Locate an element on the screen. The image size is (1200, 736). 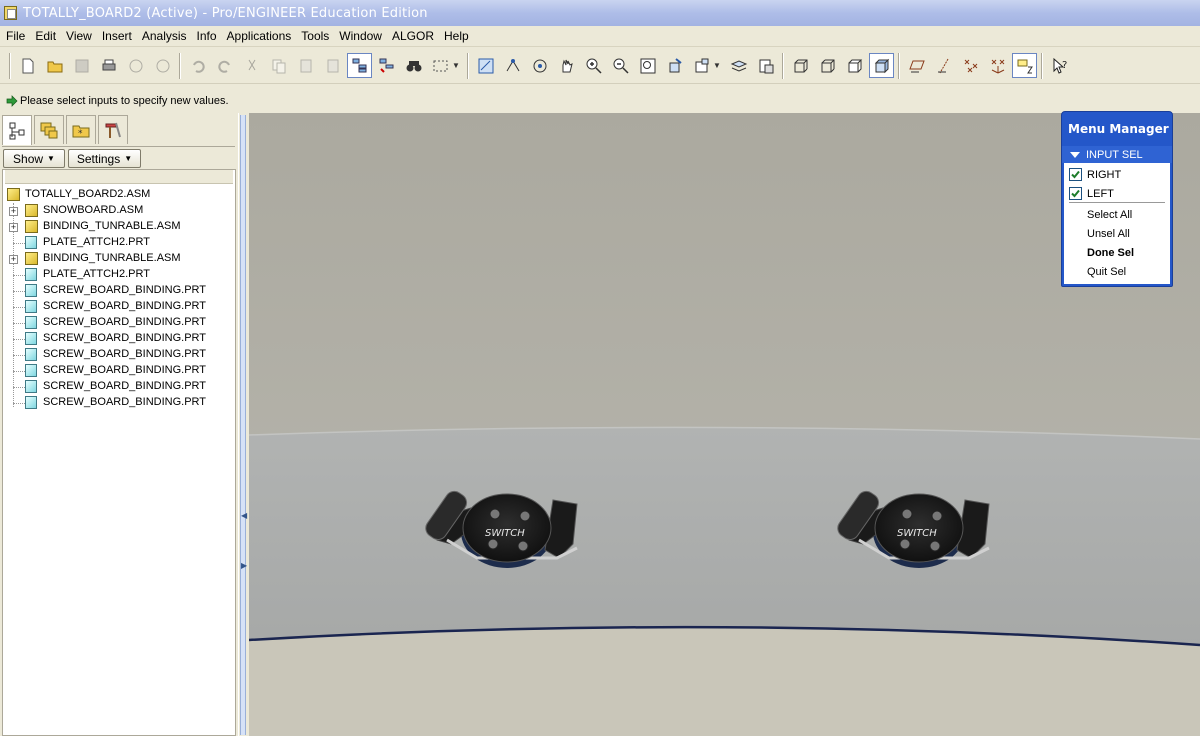
tree-item-label: SCREW_BOARD_BINDING.PRT is located at coordinates (124, 338).